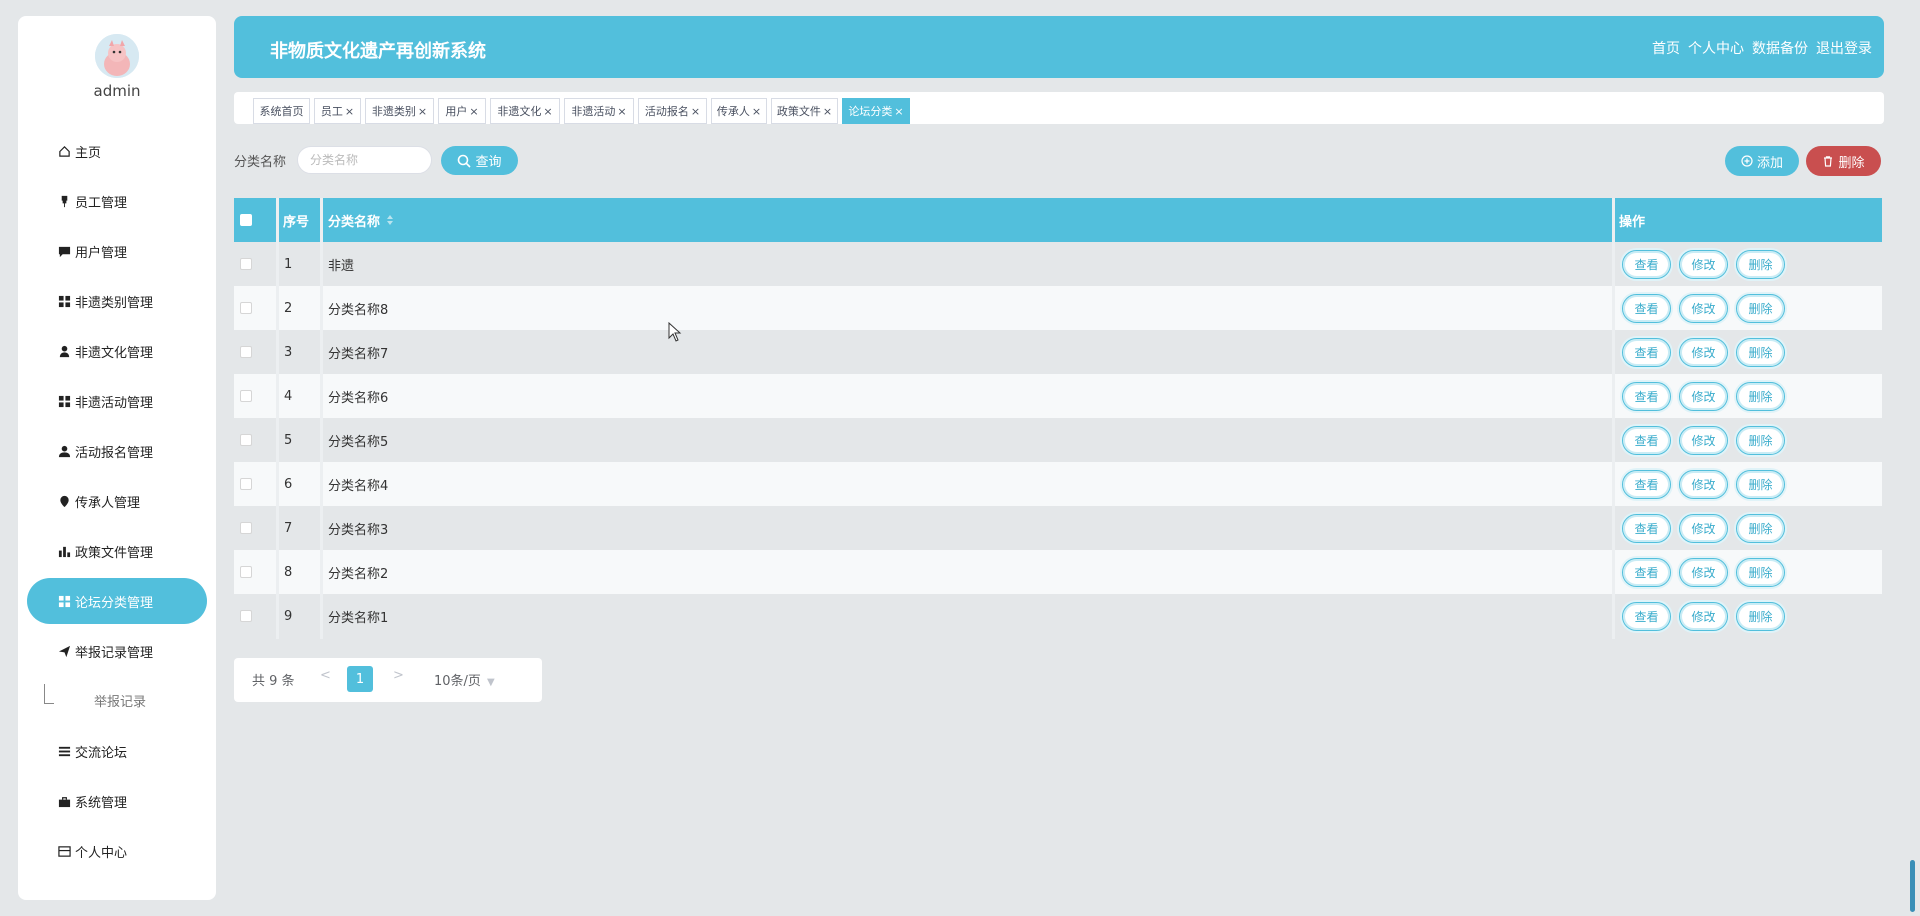 The height and width of the screenshot is (916, 1920). Describe the element at coordinates (398, 675) in the screenshot. I see `next-page-button: >` at that location.